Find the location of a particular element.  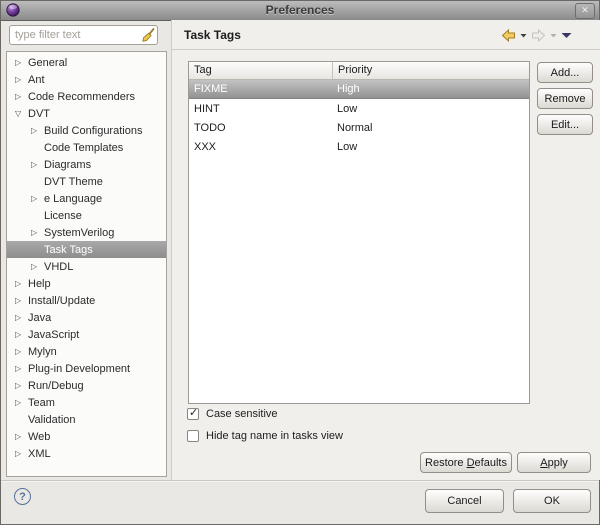

column-header-priority: Priority is located at coordinates (430, 70).